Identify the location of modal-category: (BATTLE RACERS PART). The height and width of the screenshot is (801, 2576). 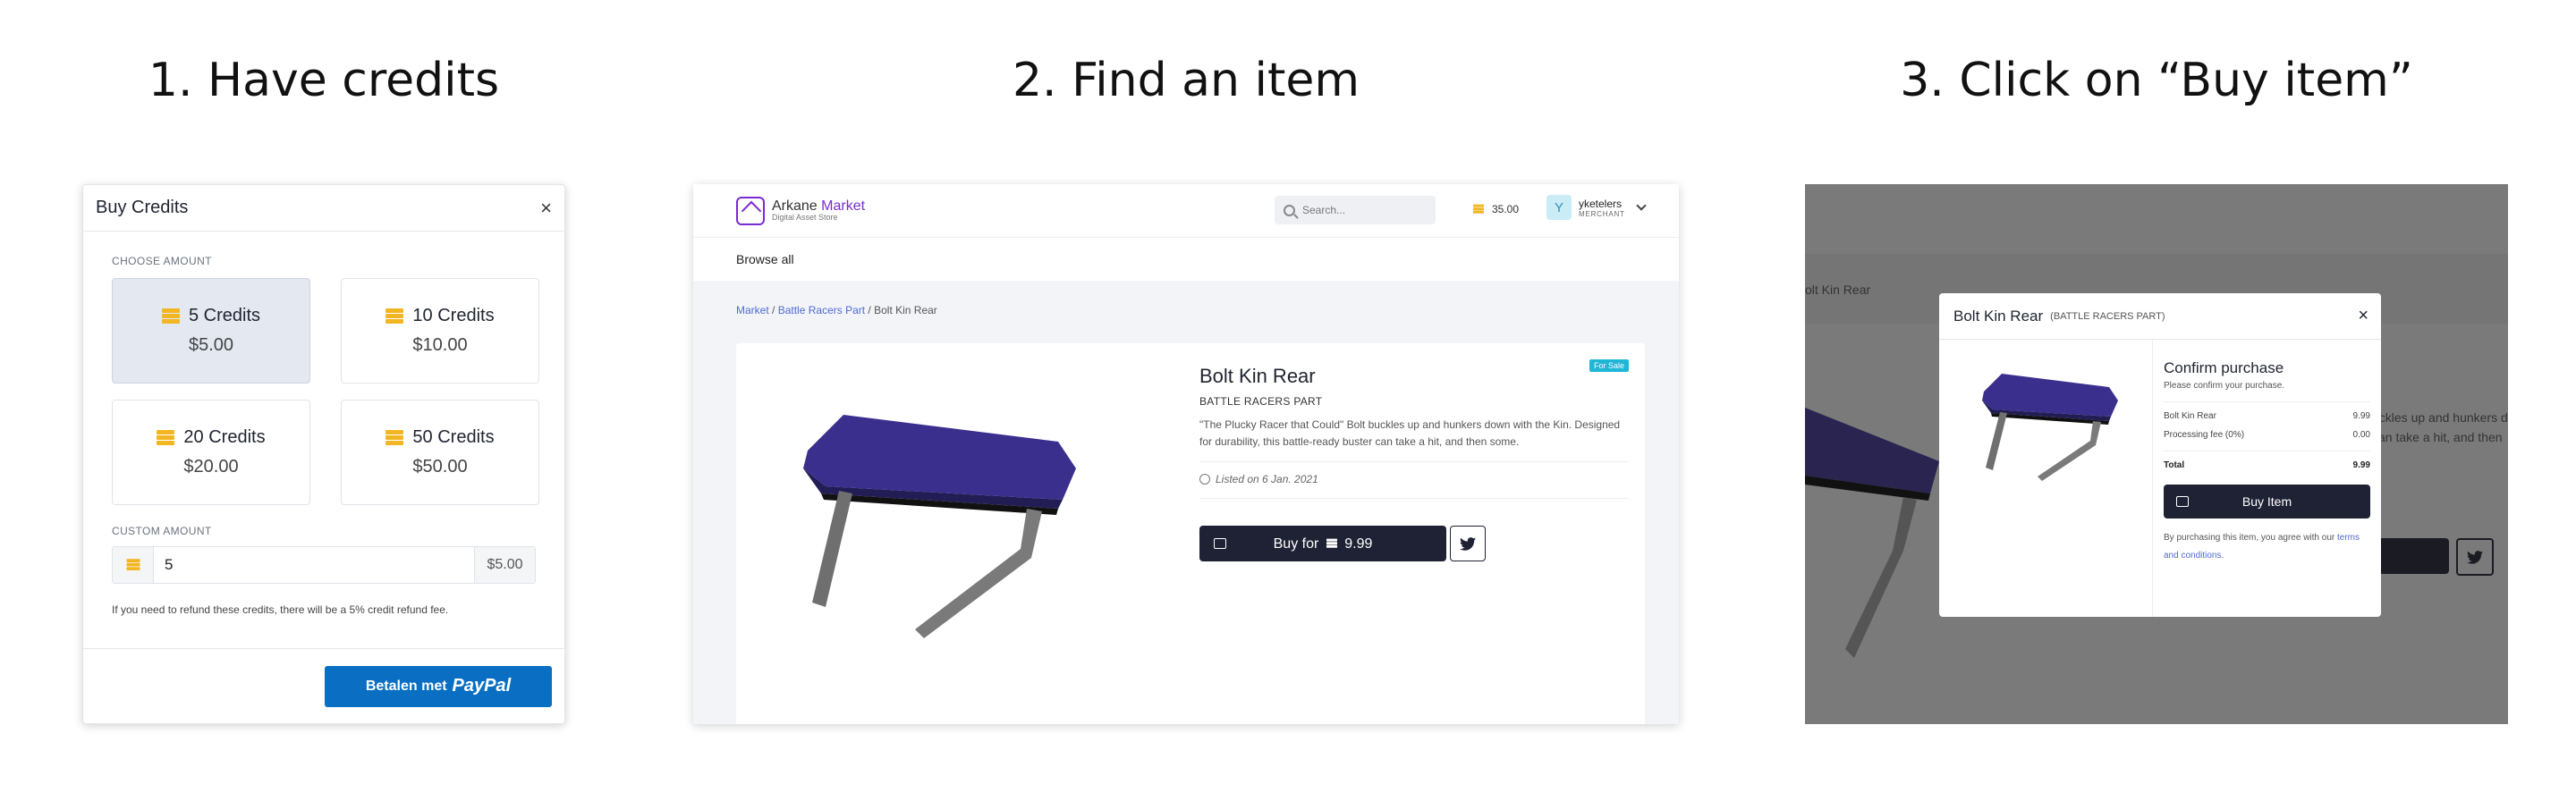
(2107, 316).